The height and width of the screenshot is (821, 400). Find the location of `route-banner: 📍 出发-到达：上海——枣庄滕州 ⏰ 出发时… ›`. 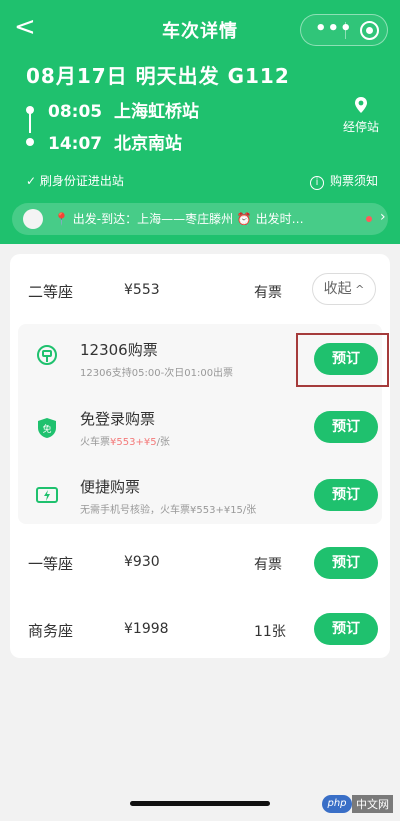

route-banner: 📍 出发-到达：上海——枣庄滕州 ⏰ 出发时… › is located at coordinates (200, 219).